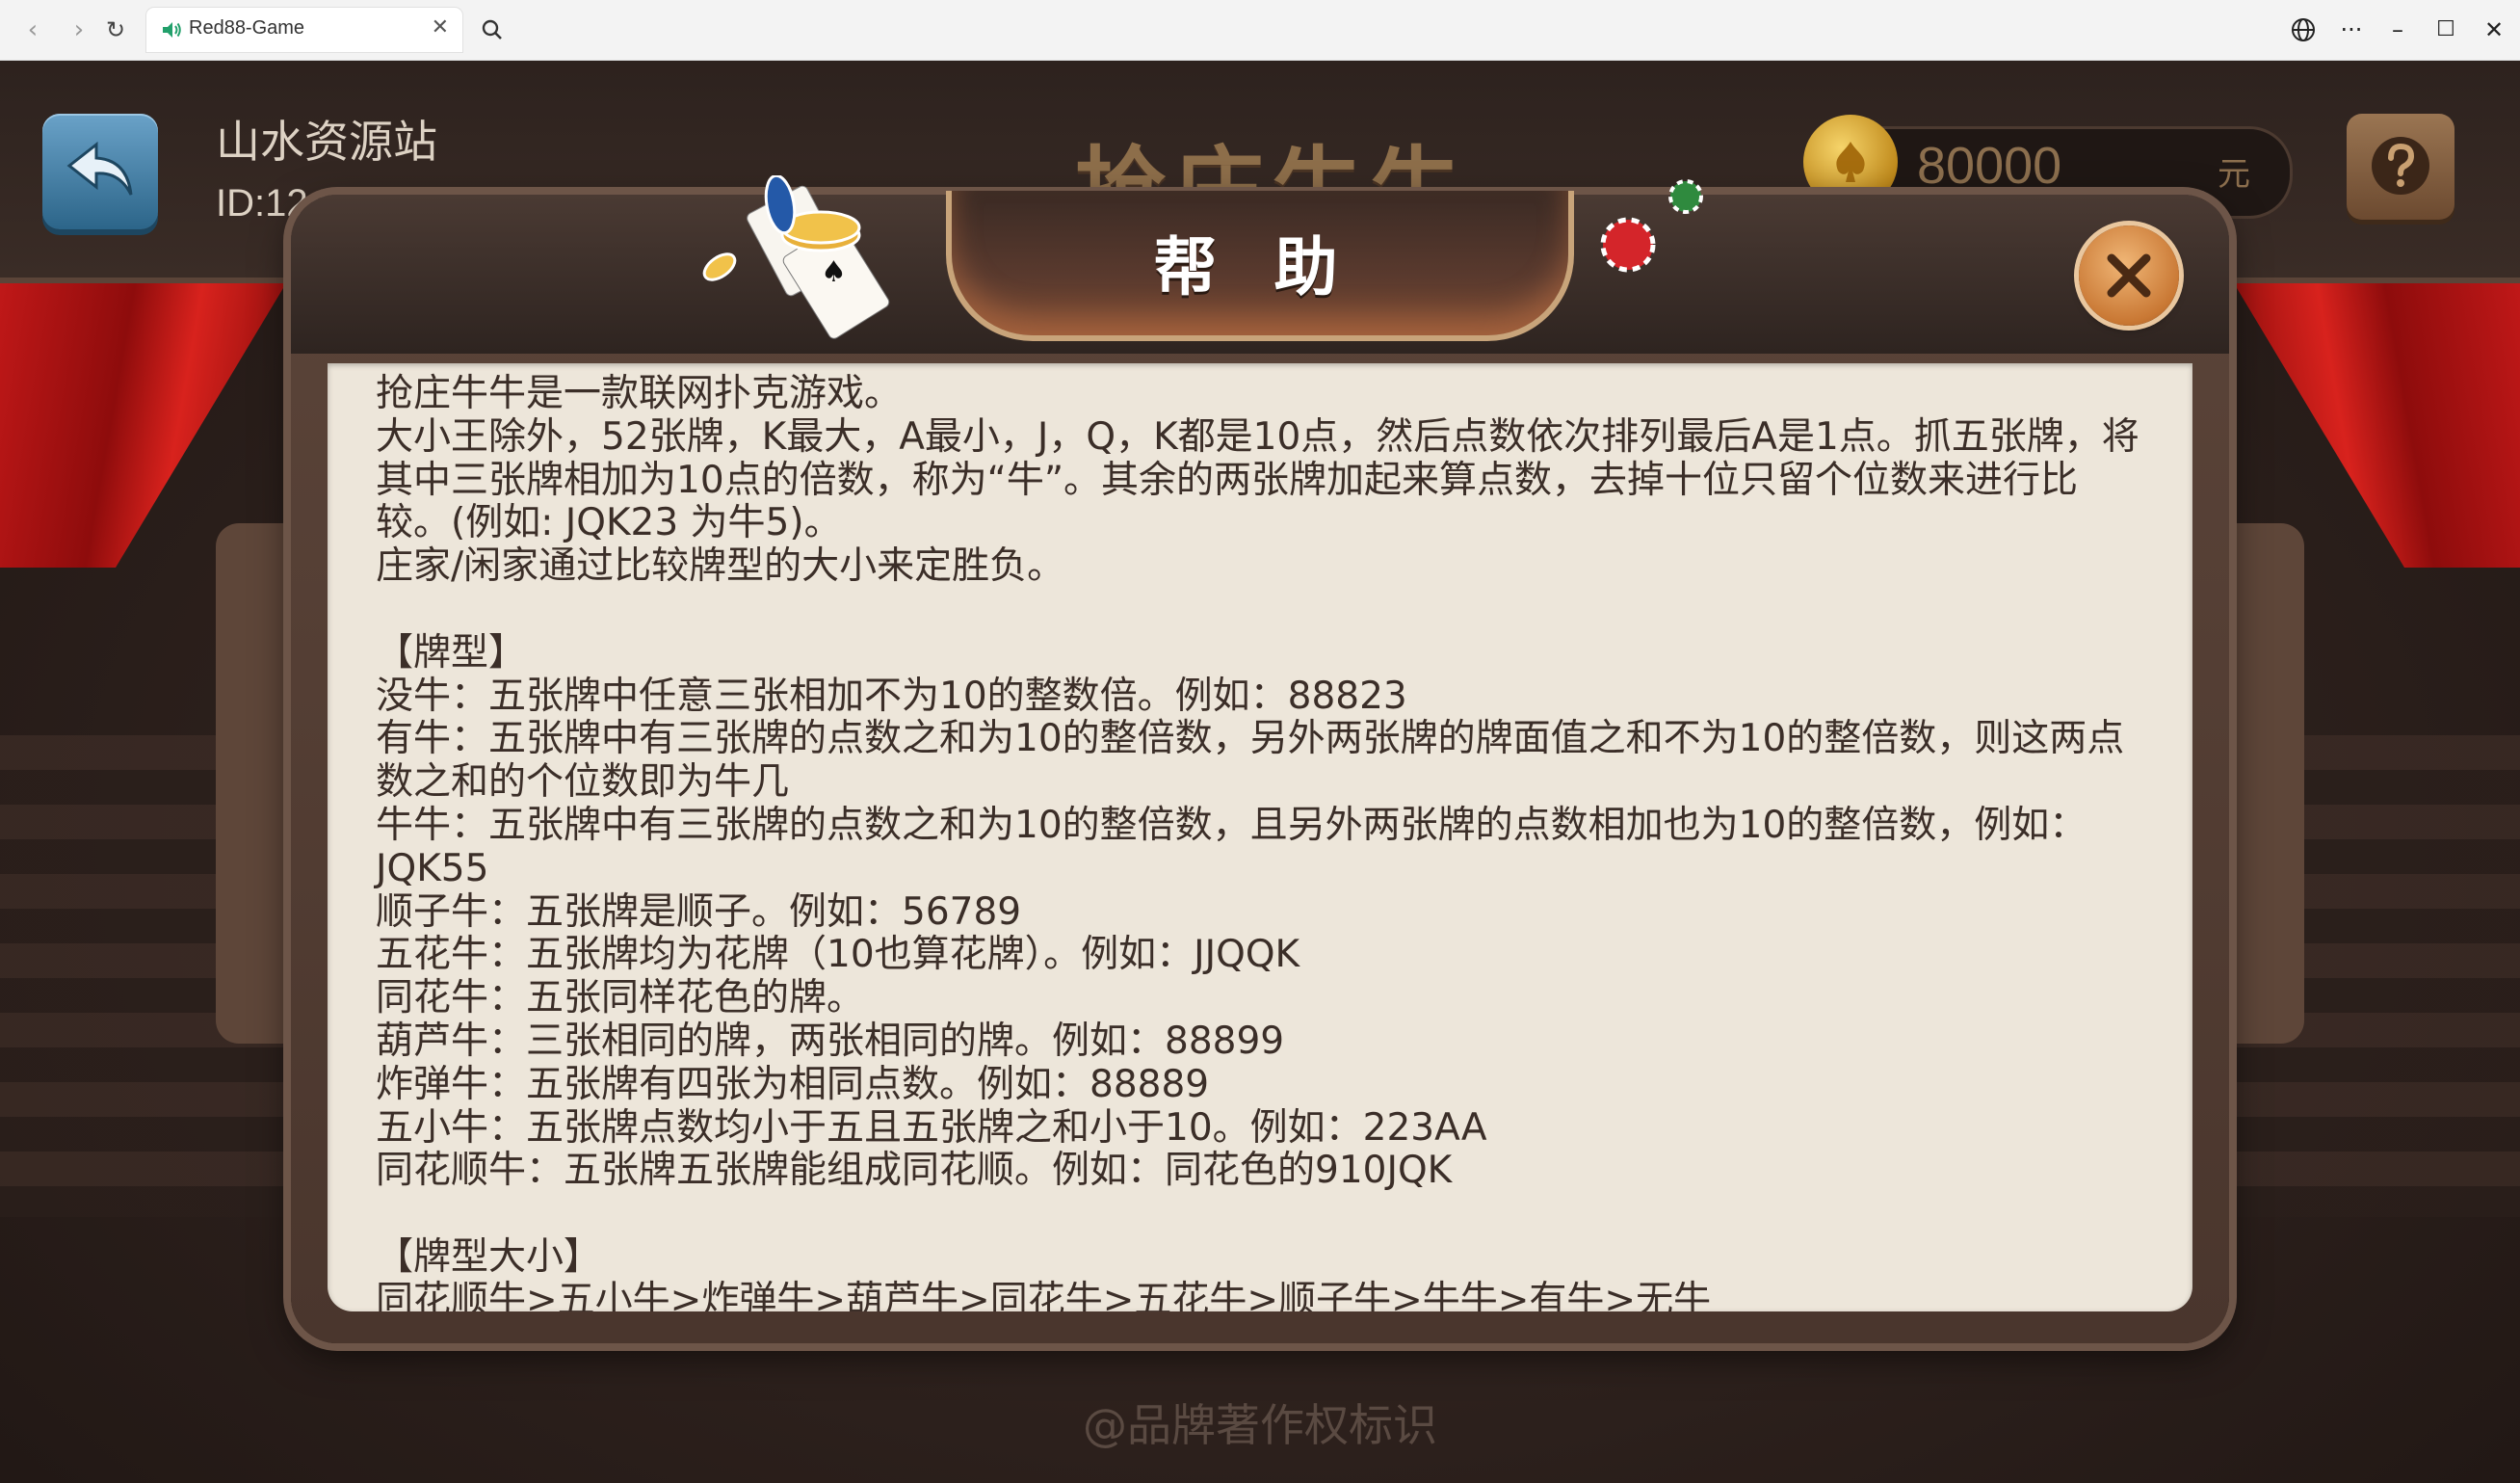  I want to click on globe-icon, so click(2304, 29).